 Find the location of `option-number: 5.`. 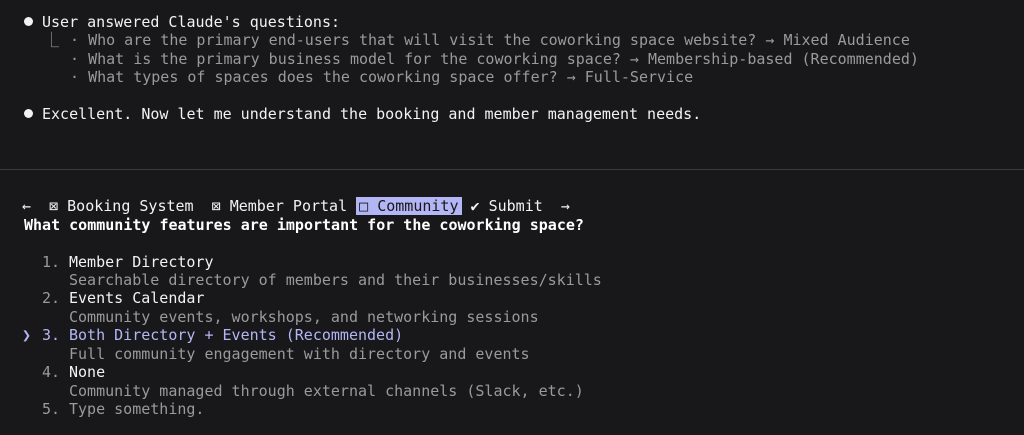

option-number: 5. is located at coordinates (51, 409).